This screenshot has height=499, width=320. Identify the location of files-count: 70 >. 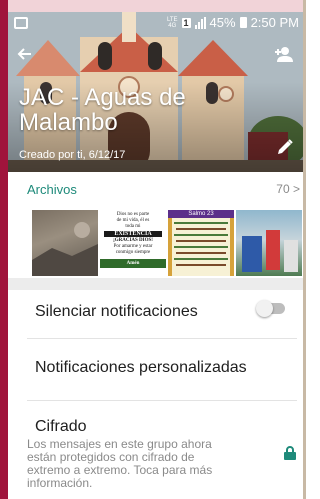
(288, 189).